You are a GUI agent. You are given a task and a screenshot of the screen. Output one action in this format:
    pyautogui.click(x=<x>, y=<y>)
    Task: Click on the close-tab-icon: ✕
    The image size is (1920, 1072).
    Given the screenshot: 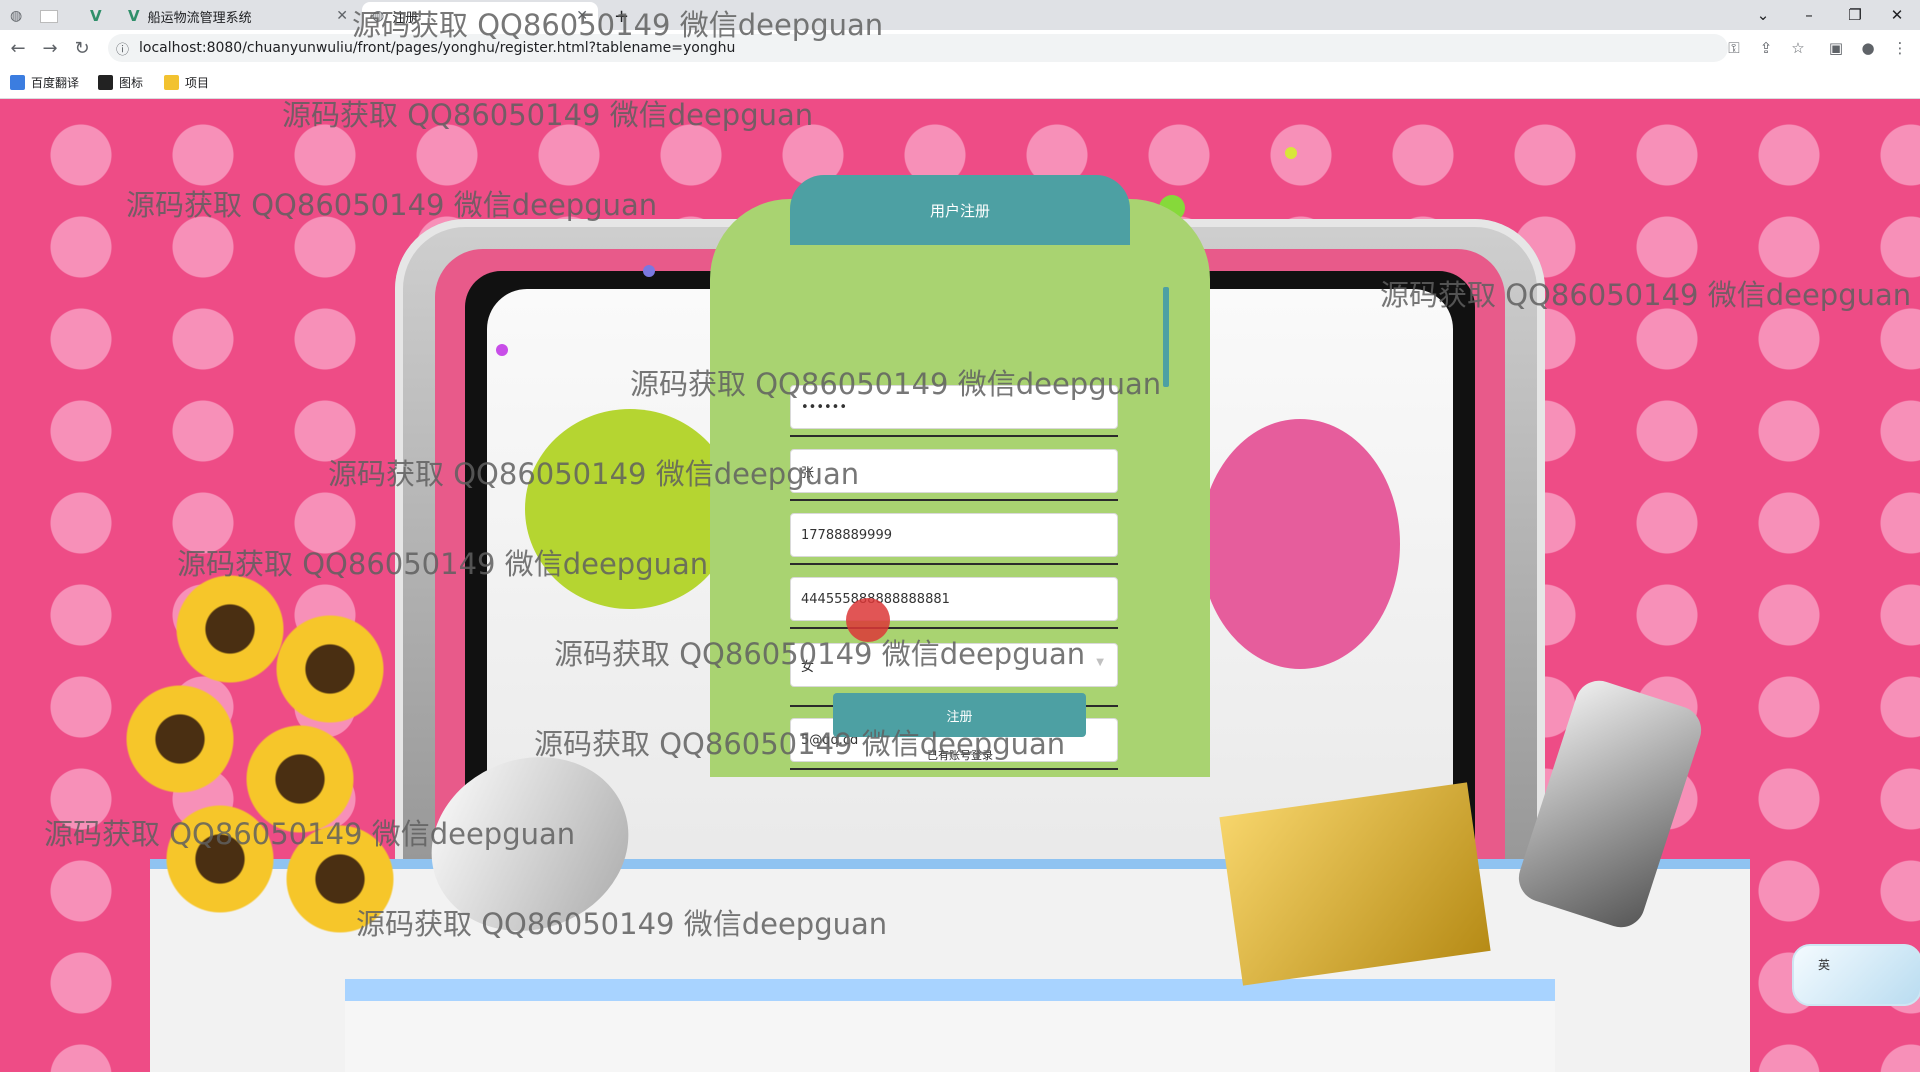 What is the action you would take?
    pyautogui.click(x=342, y=16)
    